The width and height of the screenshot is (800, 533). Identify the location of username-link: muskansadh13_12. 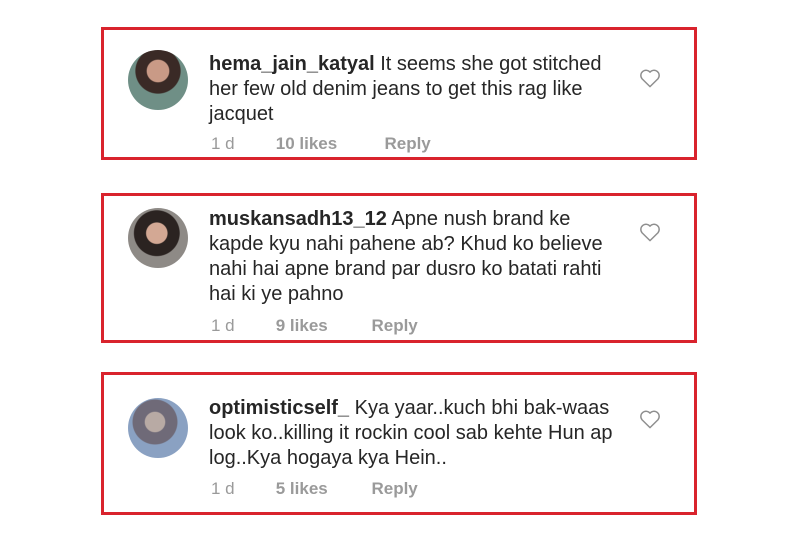
(298, 219).